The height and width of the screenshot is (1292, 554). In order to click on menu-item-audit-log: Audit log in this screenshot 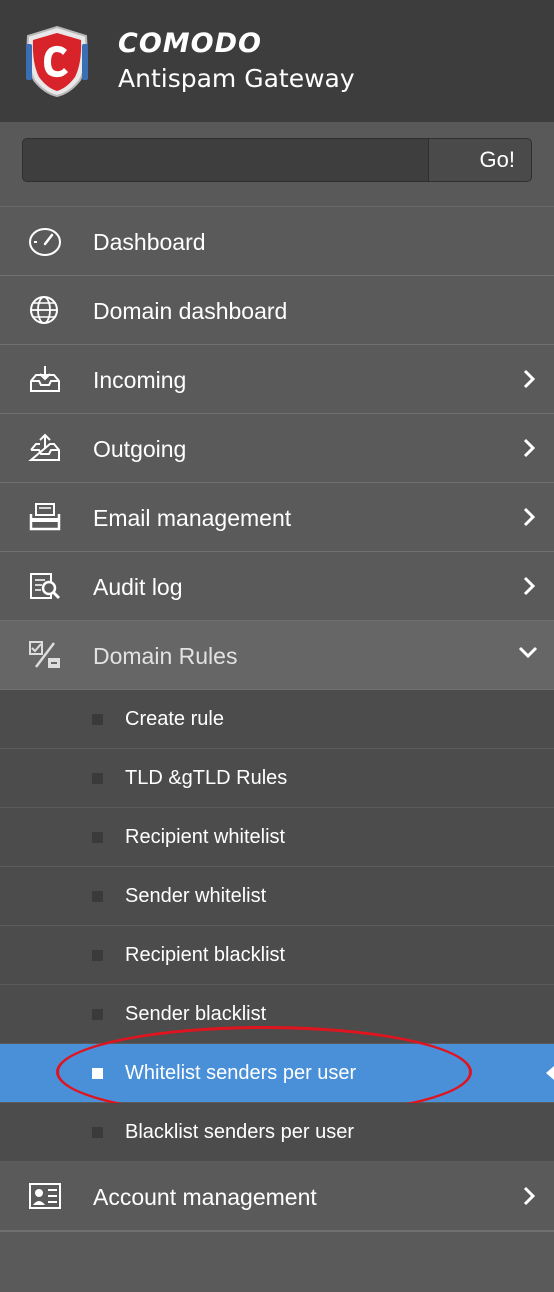, I will do `click(277, 586)`.